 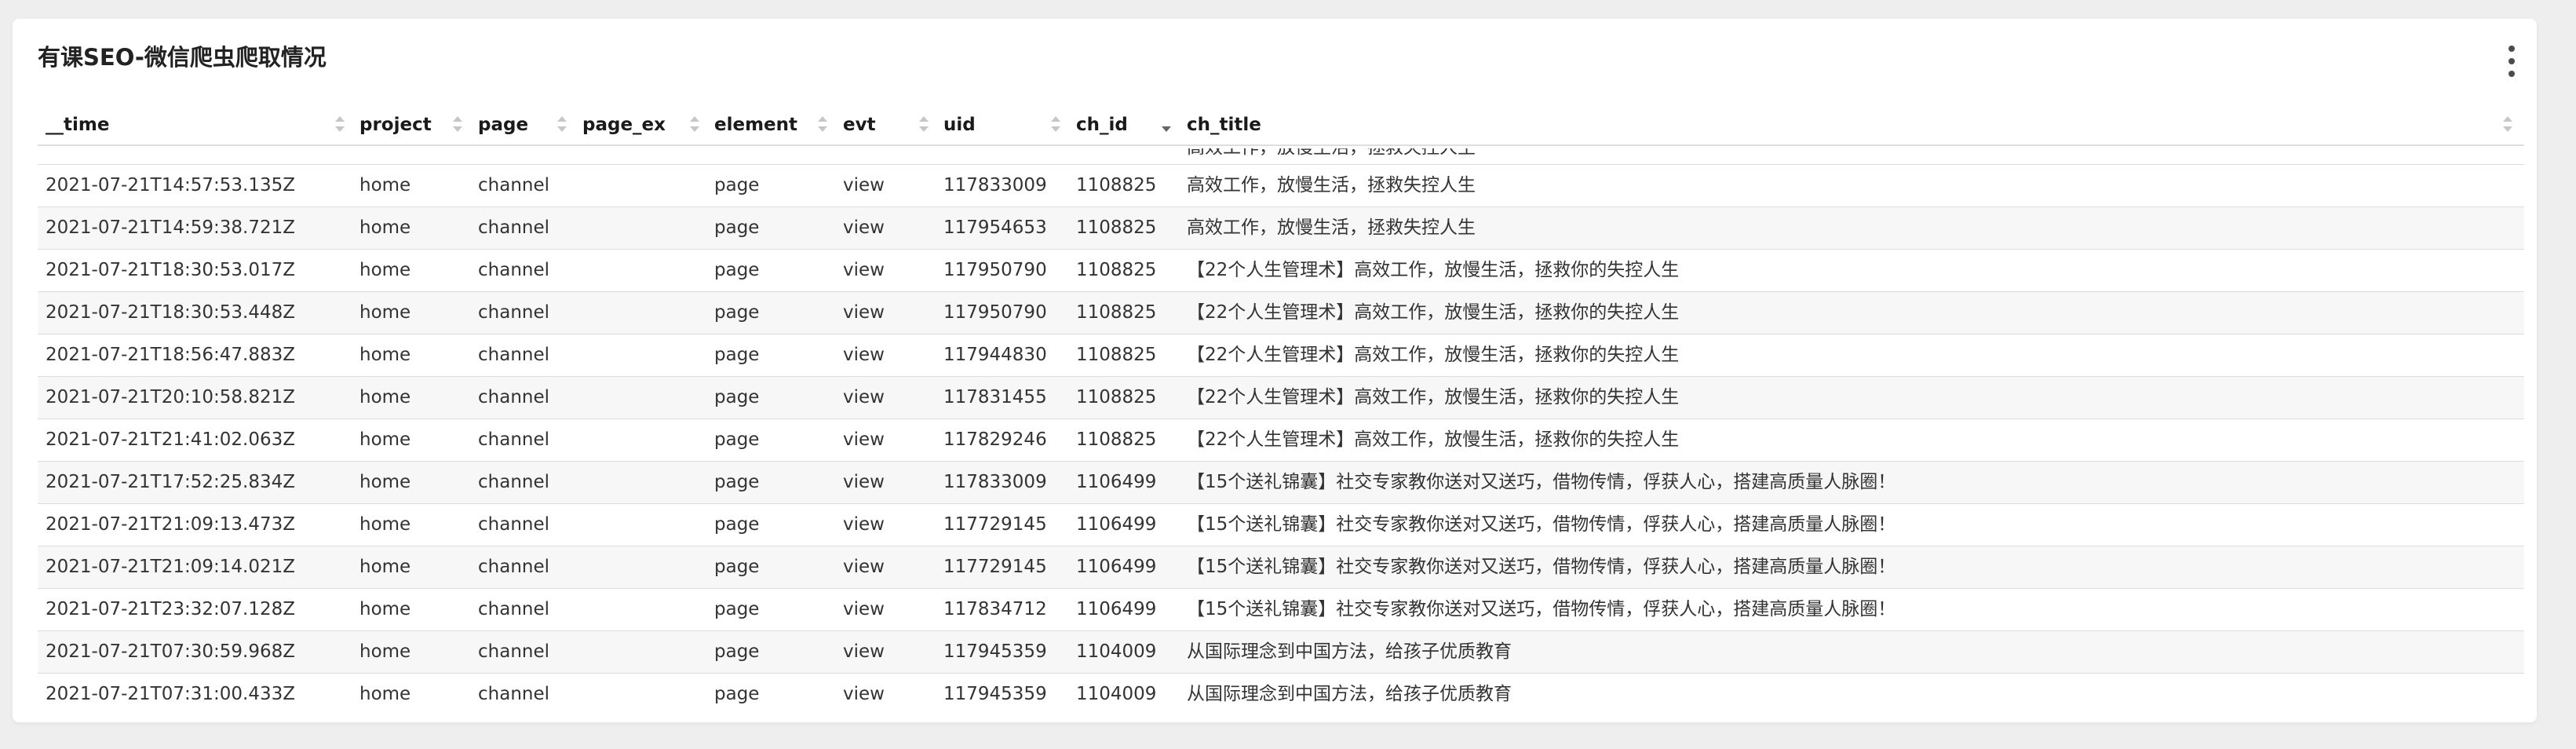 I want to click on sort-ch-id-descending-icon, so click(x=1169, y=124).